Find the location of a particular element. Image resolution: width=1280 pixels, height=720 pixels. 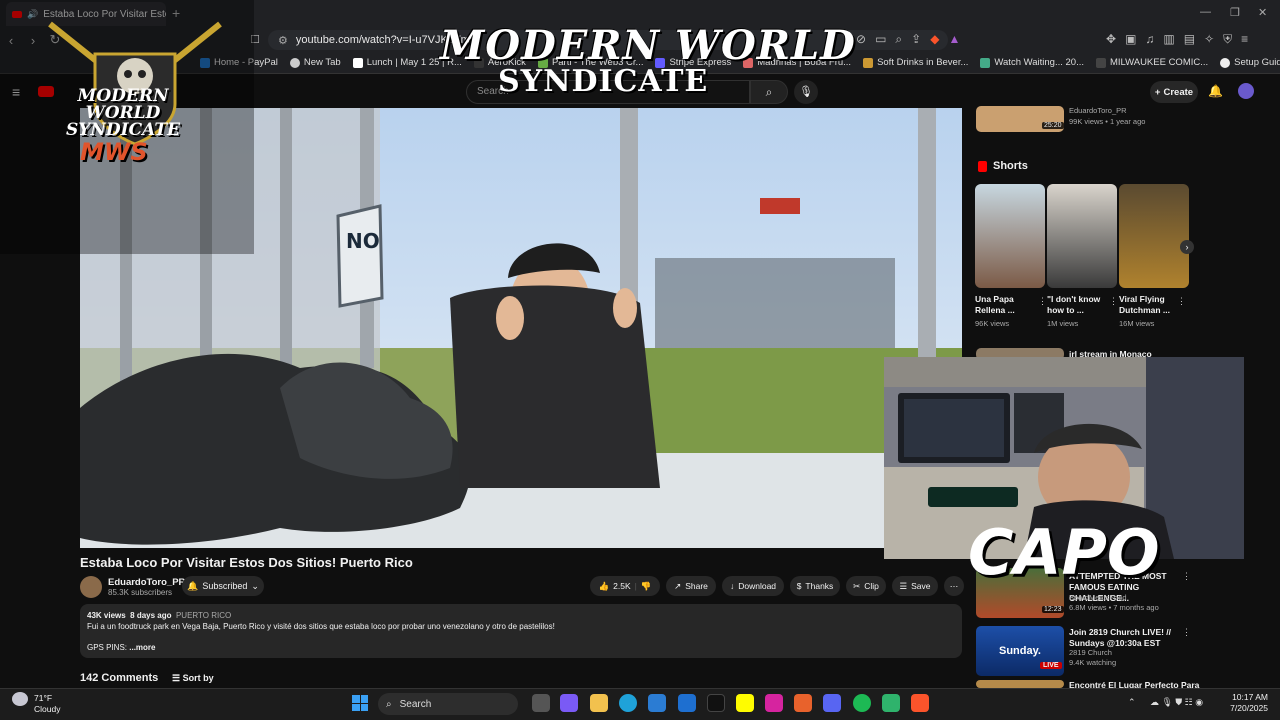

thanks-button: $ Thanks is located at coordinates (815, 586).